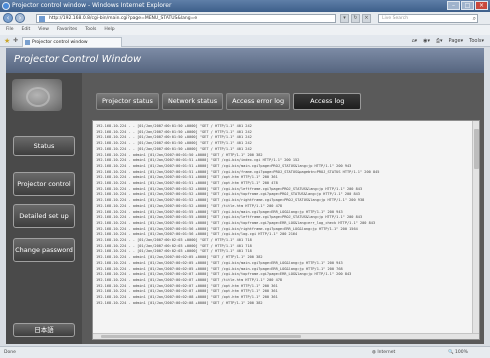 The height and width of the screenshot is (358, 490). What do you see at coordinates (7, 41) in the screenshot?
I see `favorites-star-icon: ★` at bounding box center [7, 41].